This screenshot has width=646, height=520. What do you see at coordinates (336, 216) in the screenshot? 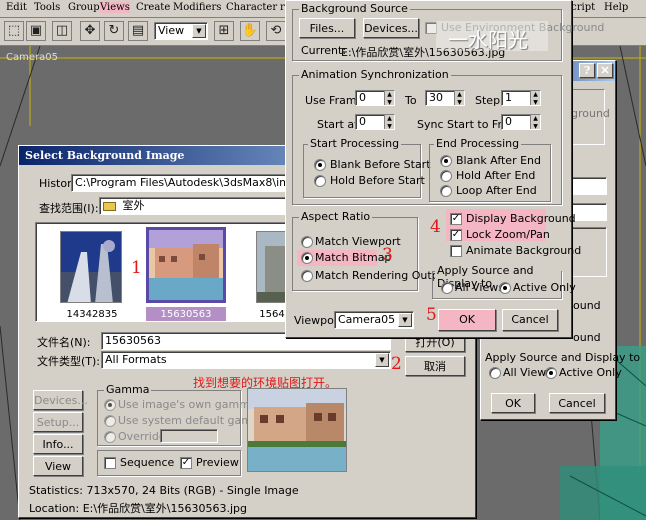
I see `aspect-ratio-title: Aspect Ratio` at bounding box center [336, 216].